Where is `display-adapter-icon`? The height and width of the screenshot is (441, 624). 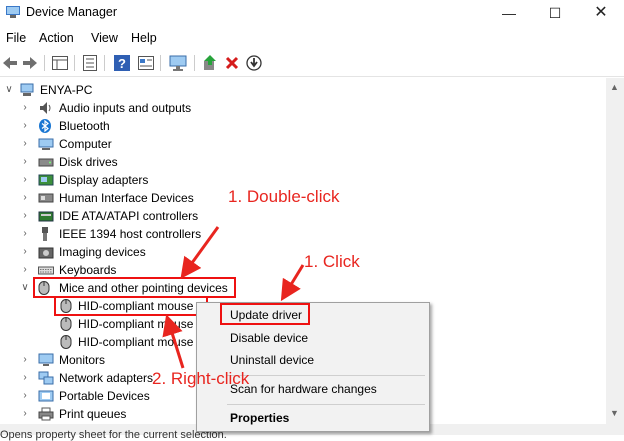 display-adapter-icon is located at coordinates (46, 180).